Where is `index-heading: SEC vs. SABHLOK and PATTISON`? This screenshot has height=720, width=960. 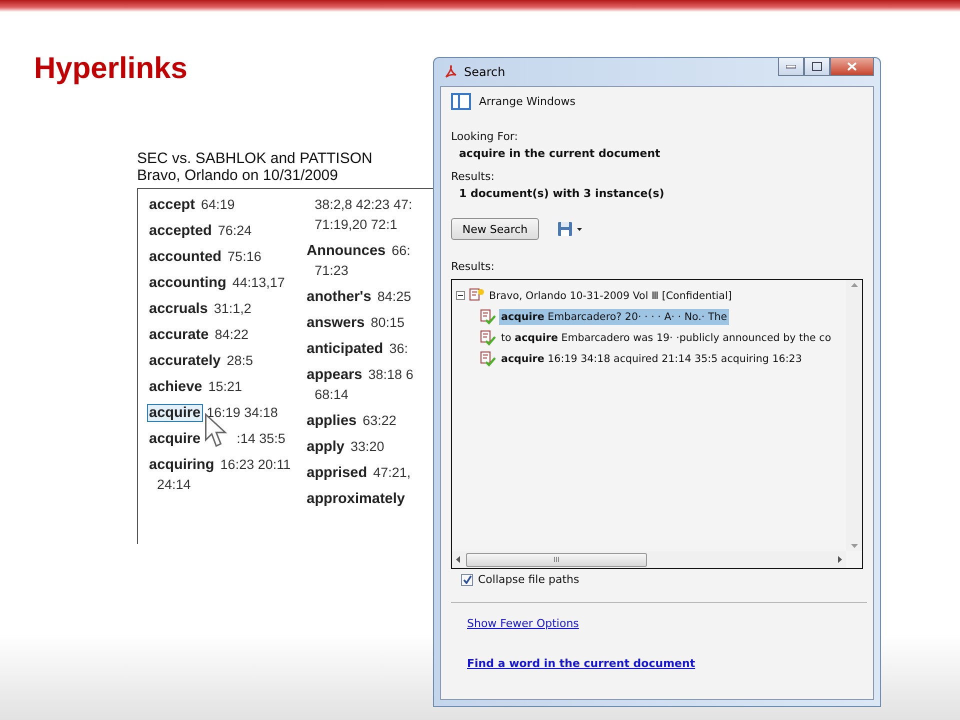 index-heading: SEC vs. SABHLOK and PATTISON is located at coordinates (255, 158).